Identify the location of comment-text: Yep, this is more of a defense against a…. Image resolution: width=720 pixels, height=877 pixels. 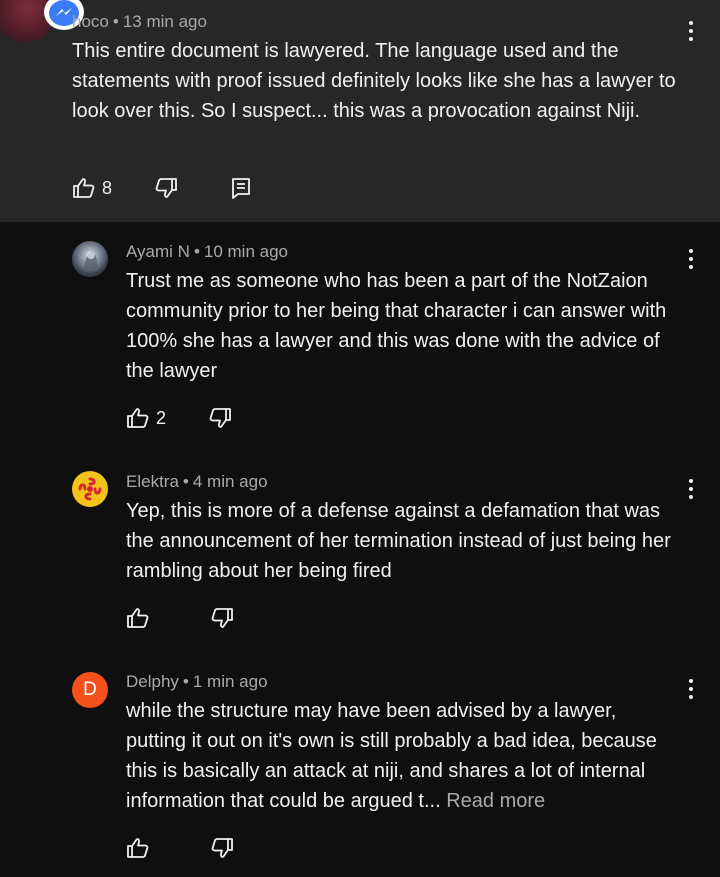
(398, 541).